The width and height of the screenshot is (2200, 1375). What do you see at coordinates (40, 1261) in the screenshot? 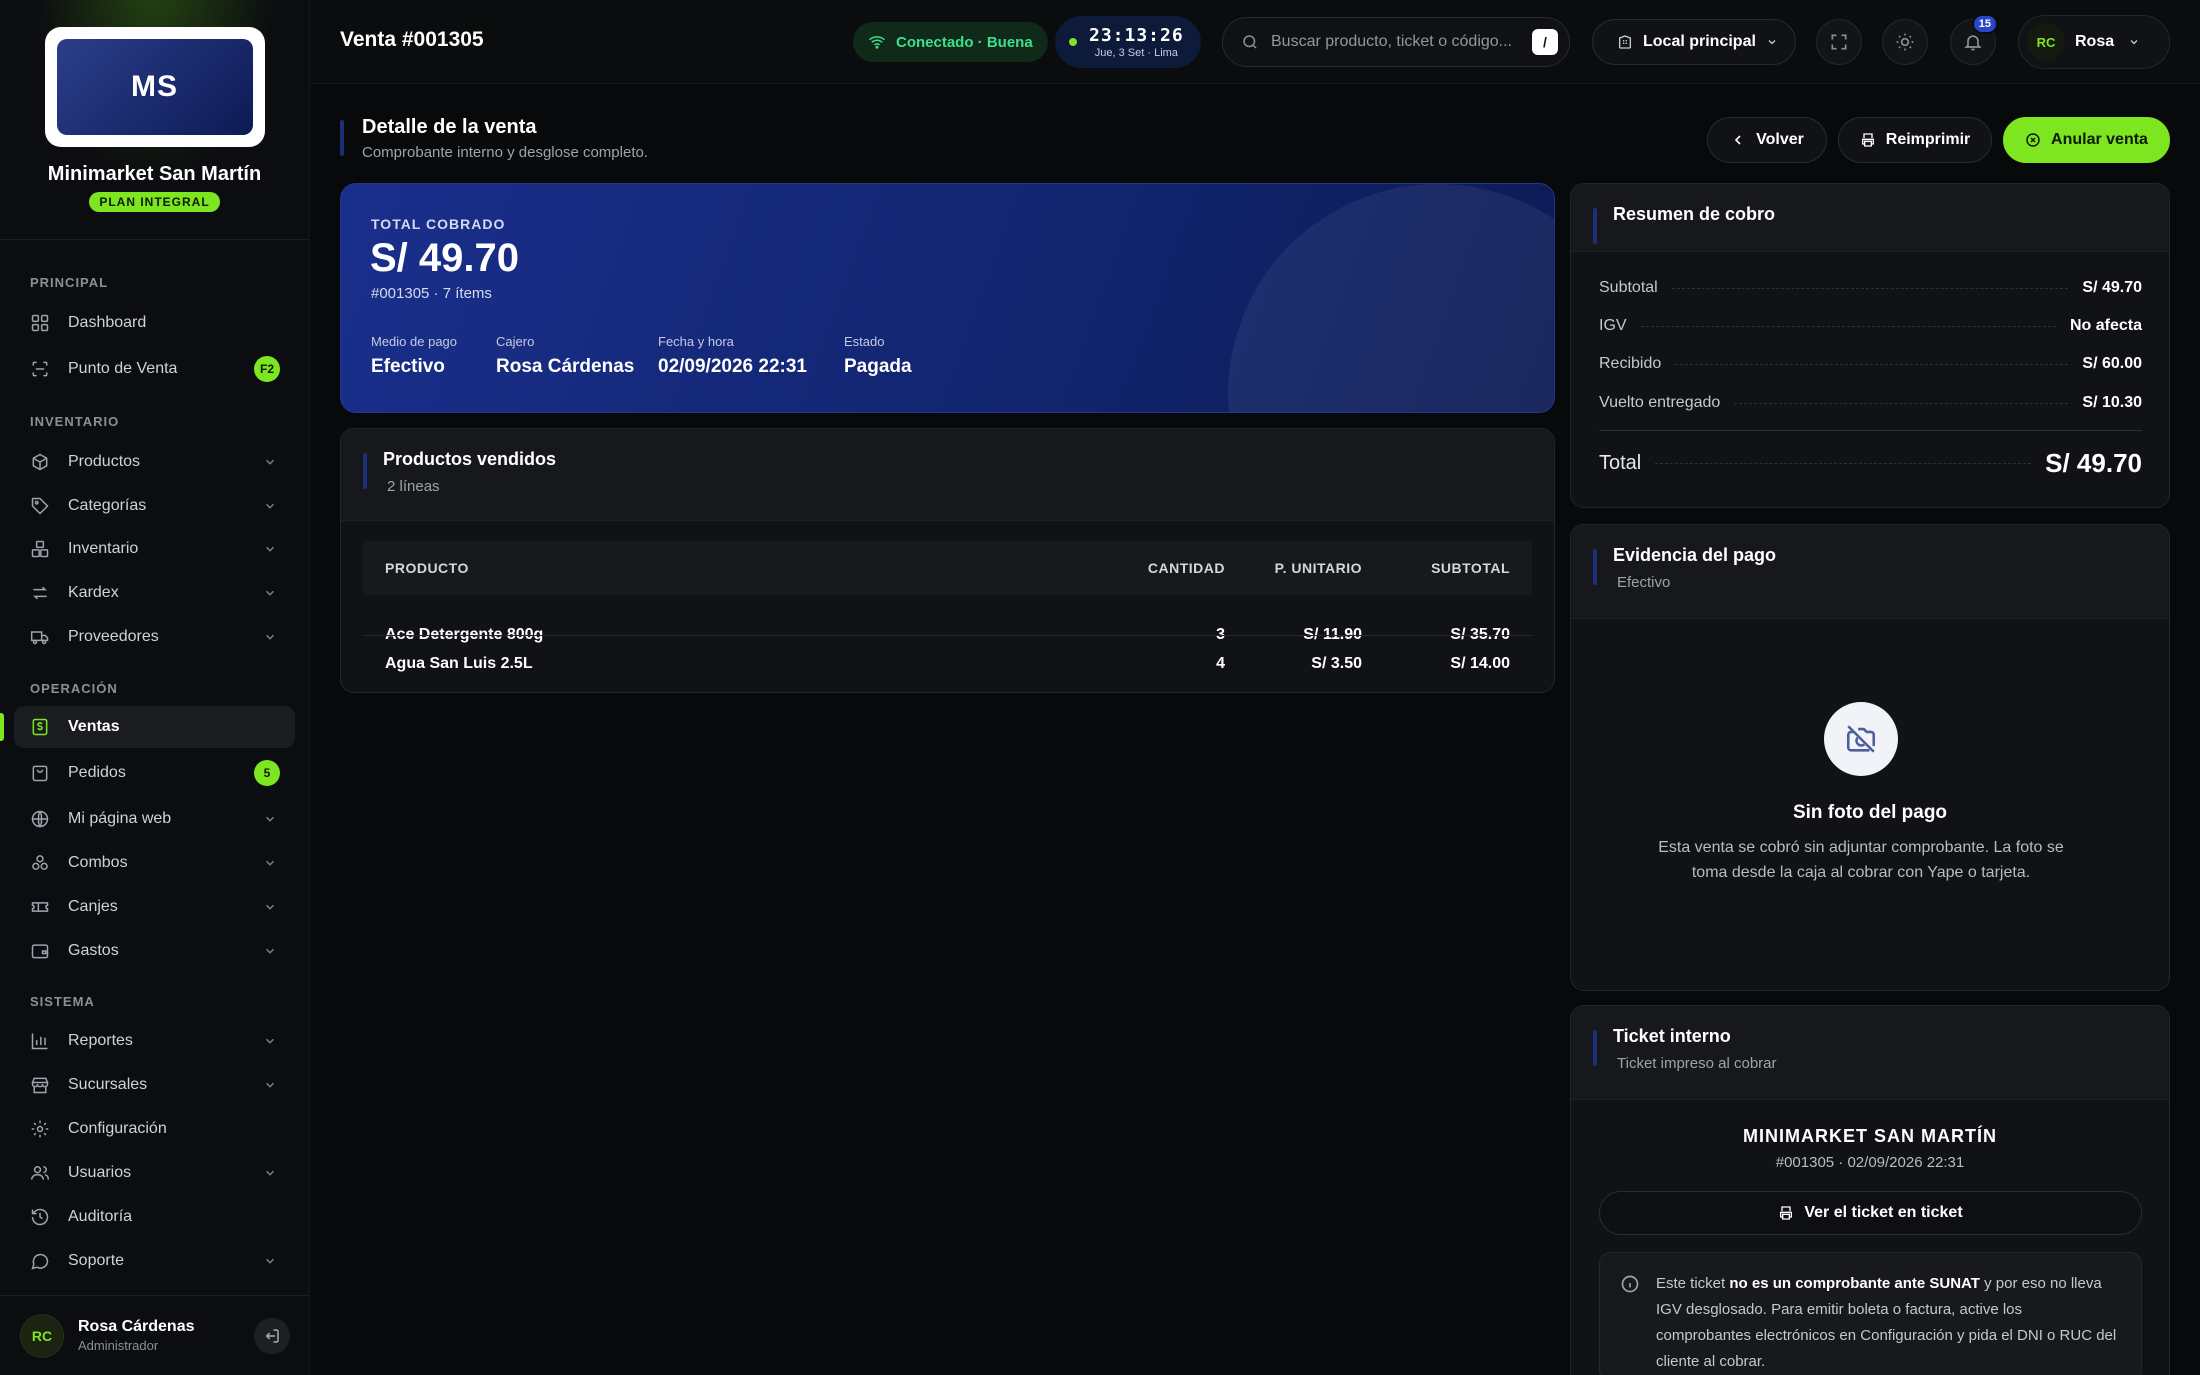
I see `chat-bubble-icon` at bounding box center [40, 1261].